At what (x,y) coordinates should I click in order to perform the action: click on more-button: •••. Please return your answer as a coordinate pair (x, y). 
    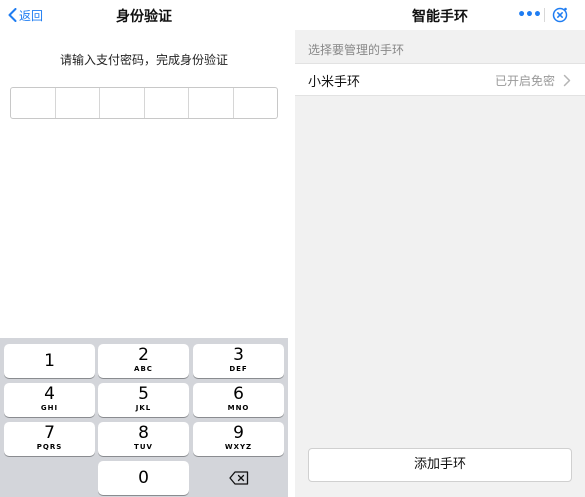
    Looking at the image, I should click on (529, 15).